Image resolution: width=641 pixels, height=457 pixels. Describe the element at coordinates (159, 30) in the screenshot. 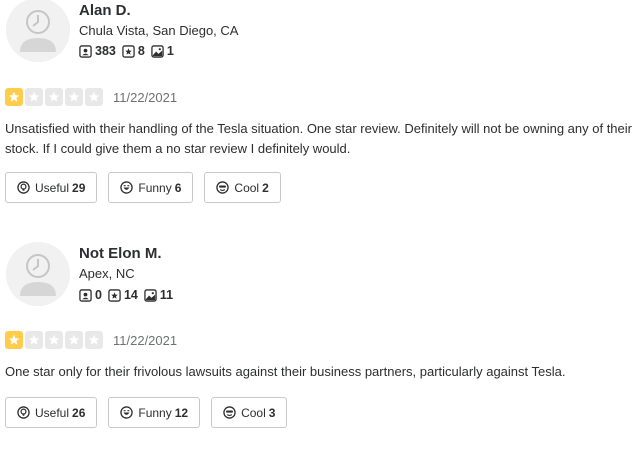

I see `user-location: Chula Vista, San Diego, CA` at that location.